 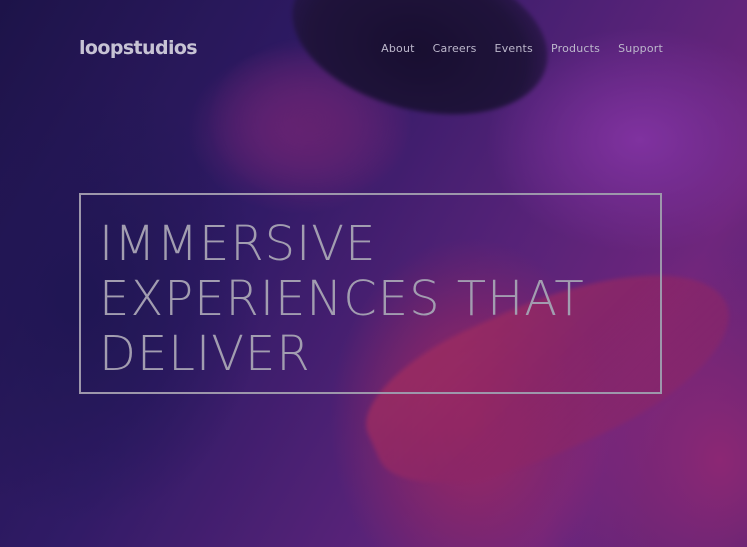 I want to click on nav-item-events: Events, so click(x=514, y=48).